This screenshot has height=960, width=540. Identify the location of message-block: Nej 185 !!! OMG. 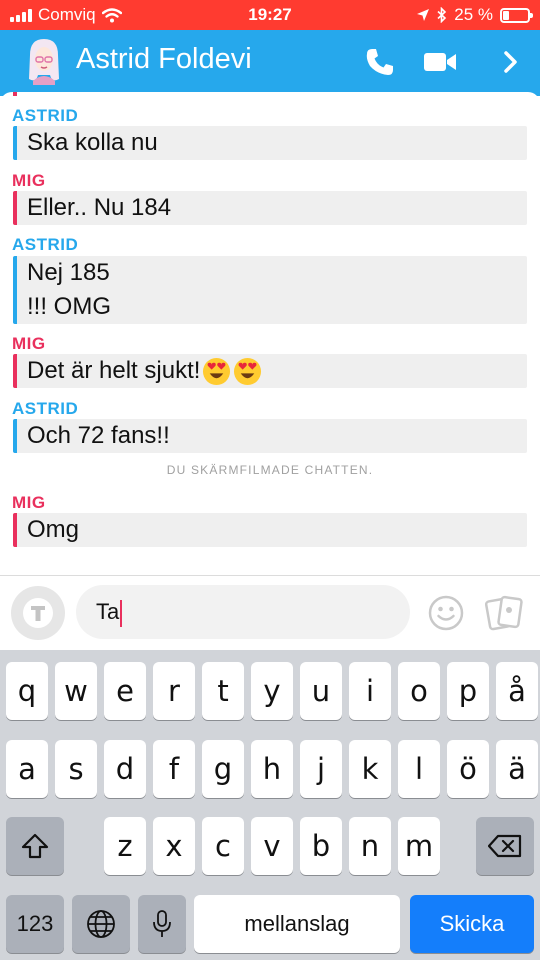
(270, 290).